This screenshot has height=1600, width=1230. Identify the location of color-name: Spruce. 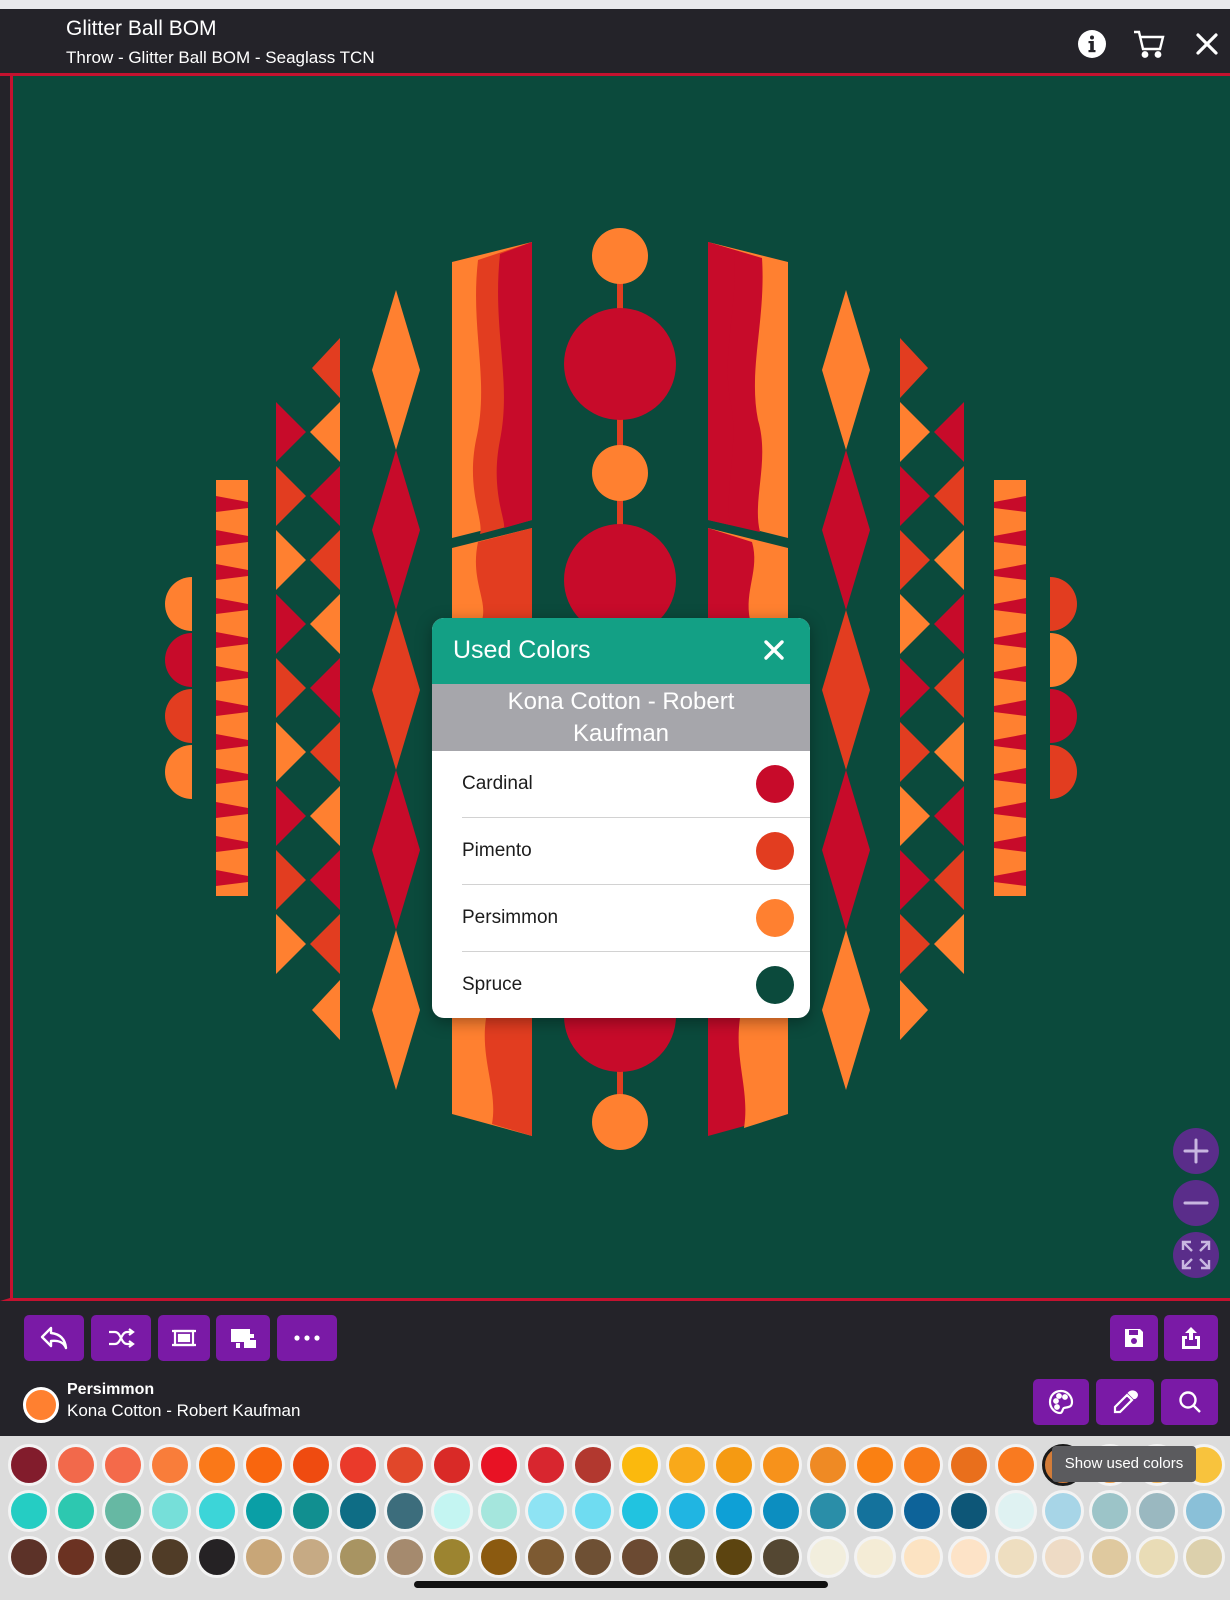
(492, 984).